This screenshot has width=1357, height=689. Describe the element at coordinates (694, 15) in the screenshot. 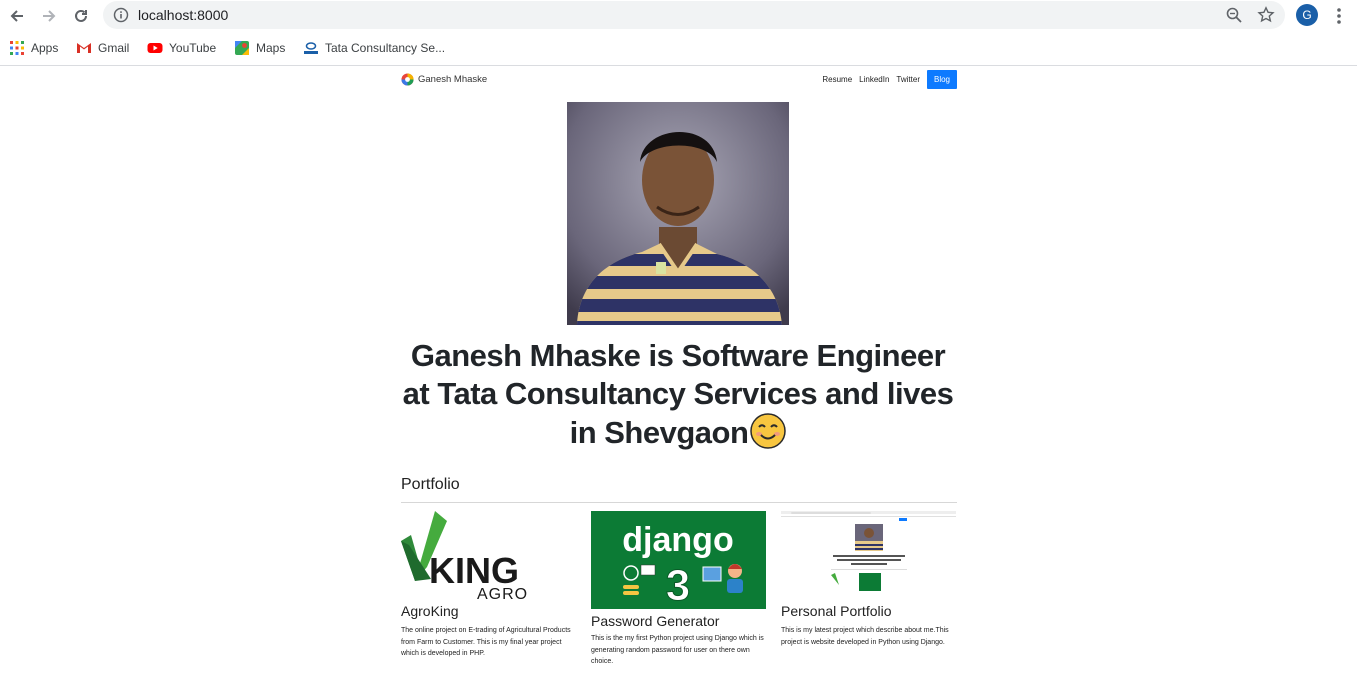

I see `address-bar: localhost:8000` at that location.